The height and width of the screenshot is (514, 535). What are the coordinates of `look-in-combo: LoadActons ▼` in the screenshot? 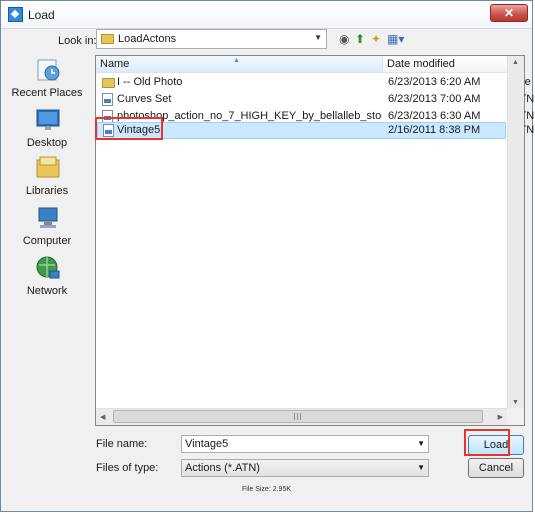 It's located at (211, 39).